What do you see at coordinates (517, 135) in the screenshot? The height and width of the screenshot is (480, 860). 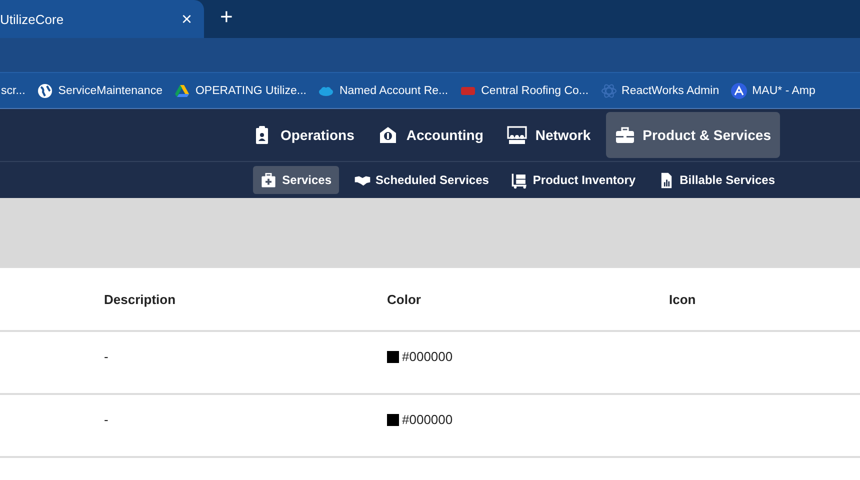 I see `people-icon` at bounding box center [517, 135].